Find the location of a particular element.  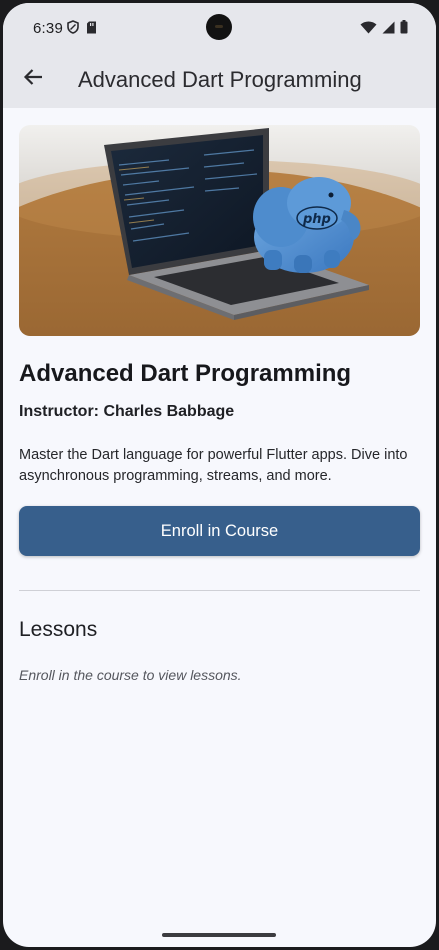

lessons-heading: Lessons is located at coordinates (58, 629).